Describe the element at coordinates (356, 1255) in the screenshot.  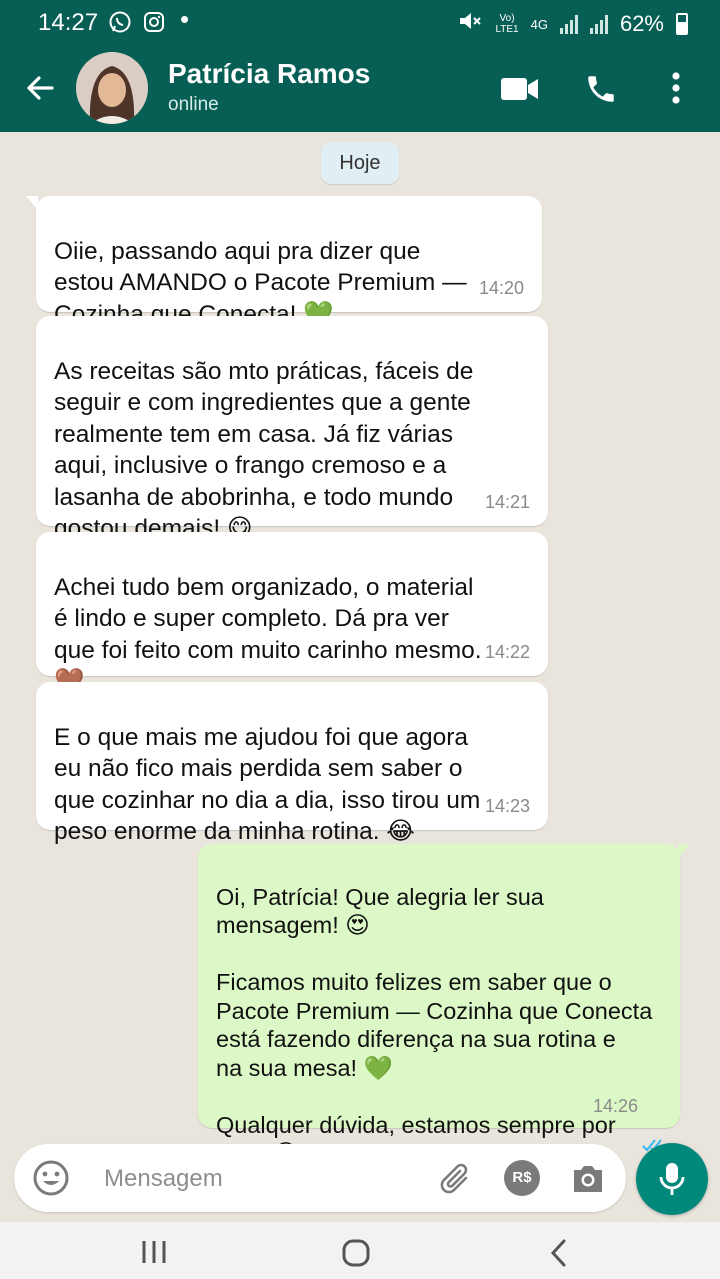
I see `home-icon` at that location.